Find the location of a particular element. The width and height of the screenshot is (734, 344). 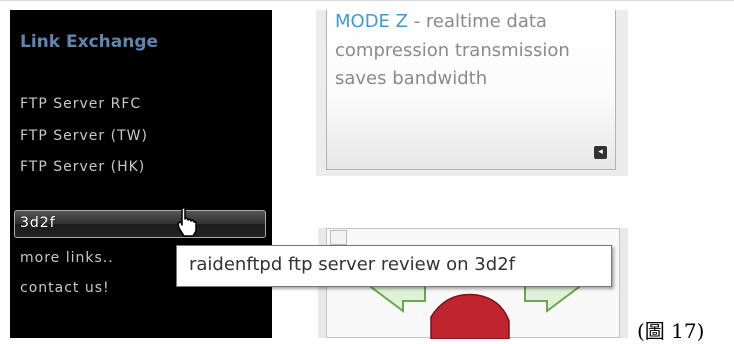

feature-link: MODE Z is located at coordinates (371, 21).